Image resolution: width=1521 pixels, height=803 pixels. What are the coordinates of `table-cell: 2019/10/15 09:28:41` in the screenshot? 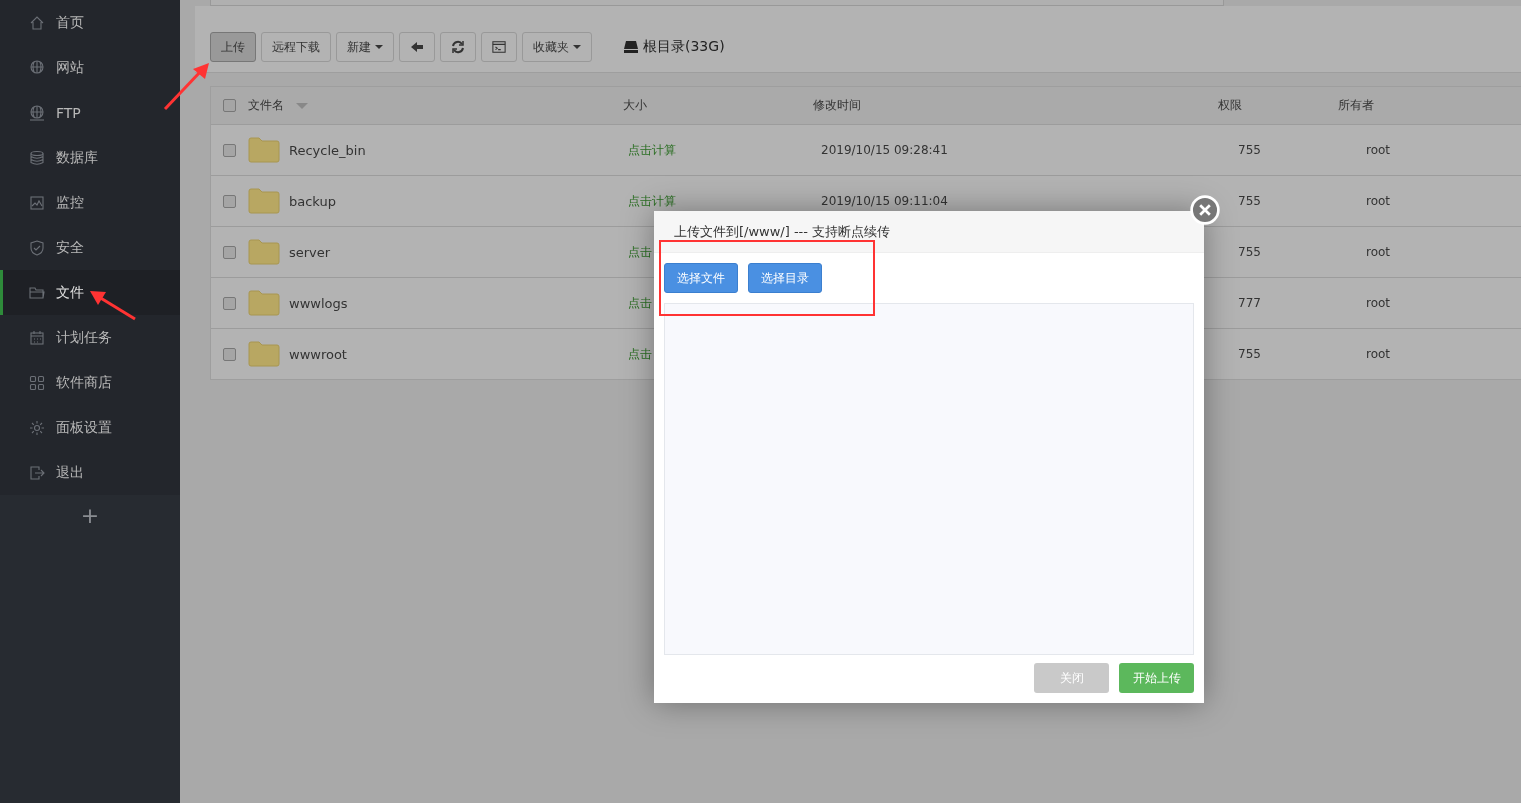 It's located at (884, 150).